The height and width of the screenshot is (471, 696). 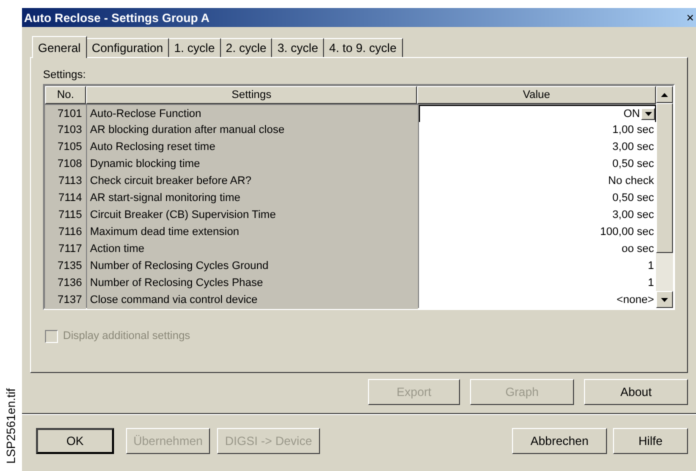 What do you see at coordinates (65, 75) in the screenshot?
I see `settings-label: Settings:` at bounding box center [65, 75].